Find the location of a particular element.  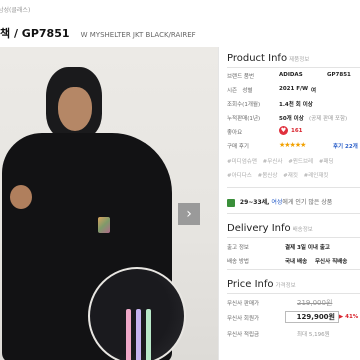

price-row-points: 무신사 적립금 최대 5,196원 is located at coordinates (278, 335).